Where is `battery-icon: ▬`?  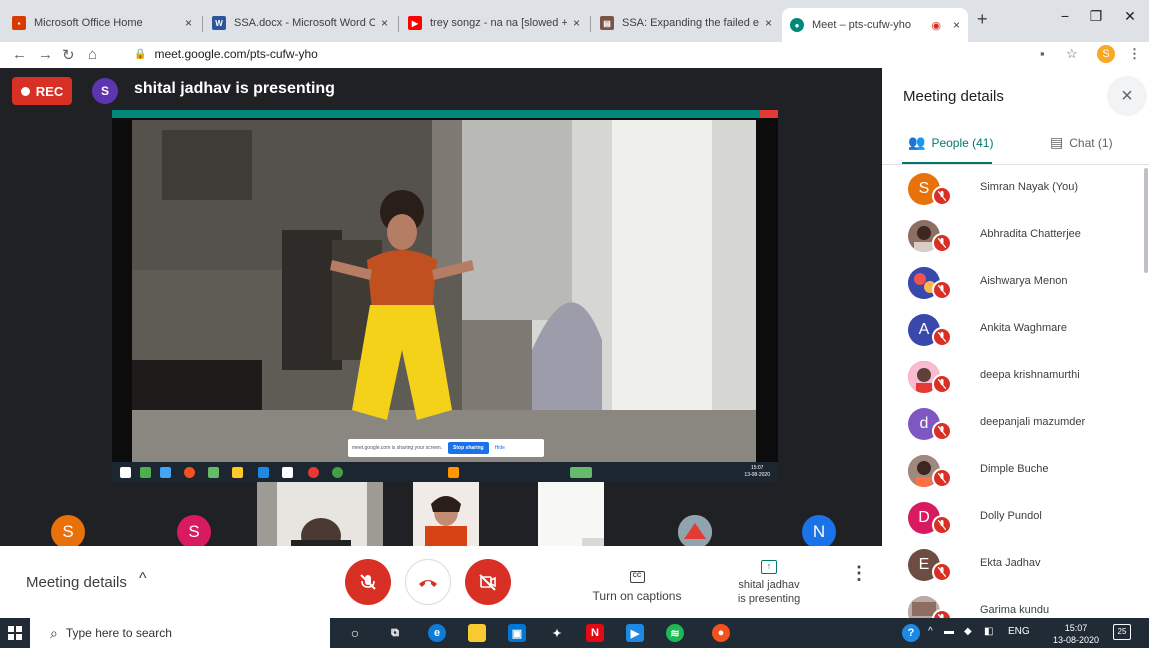
battery-icon: ▬ is located at coordinates (949, 631).